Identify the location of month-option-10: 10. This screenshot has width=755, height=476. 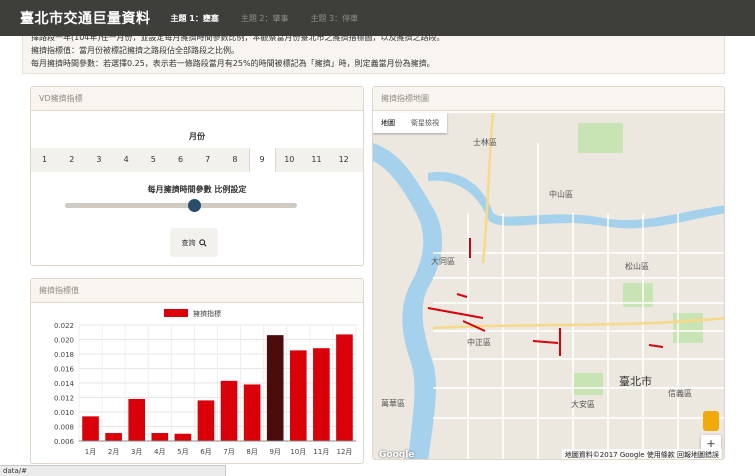
(289, 160).